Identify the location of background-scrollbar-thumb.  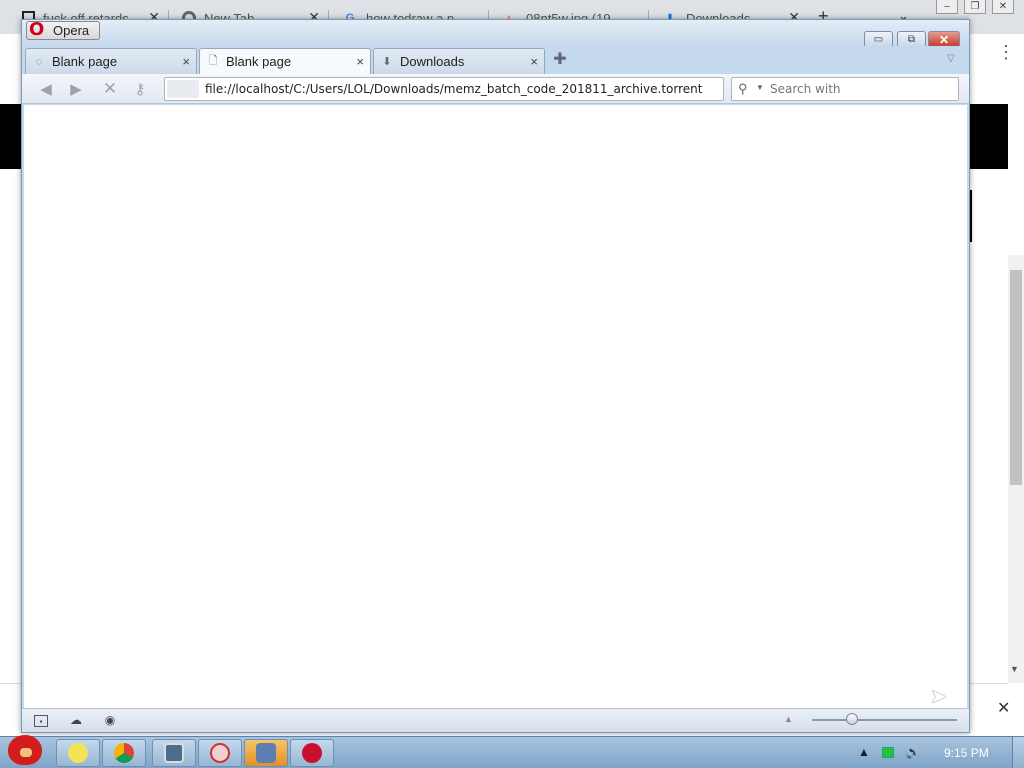
(1016, 377).